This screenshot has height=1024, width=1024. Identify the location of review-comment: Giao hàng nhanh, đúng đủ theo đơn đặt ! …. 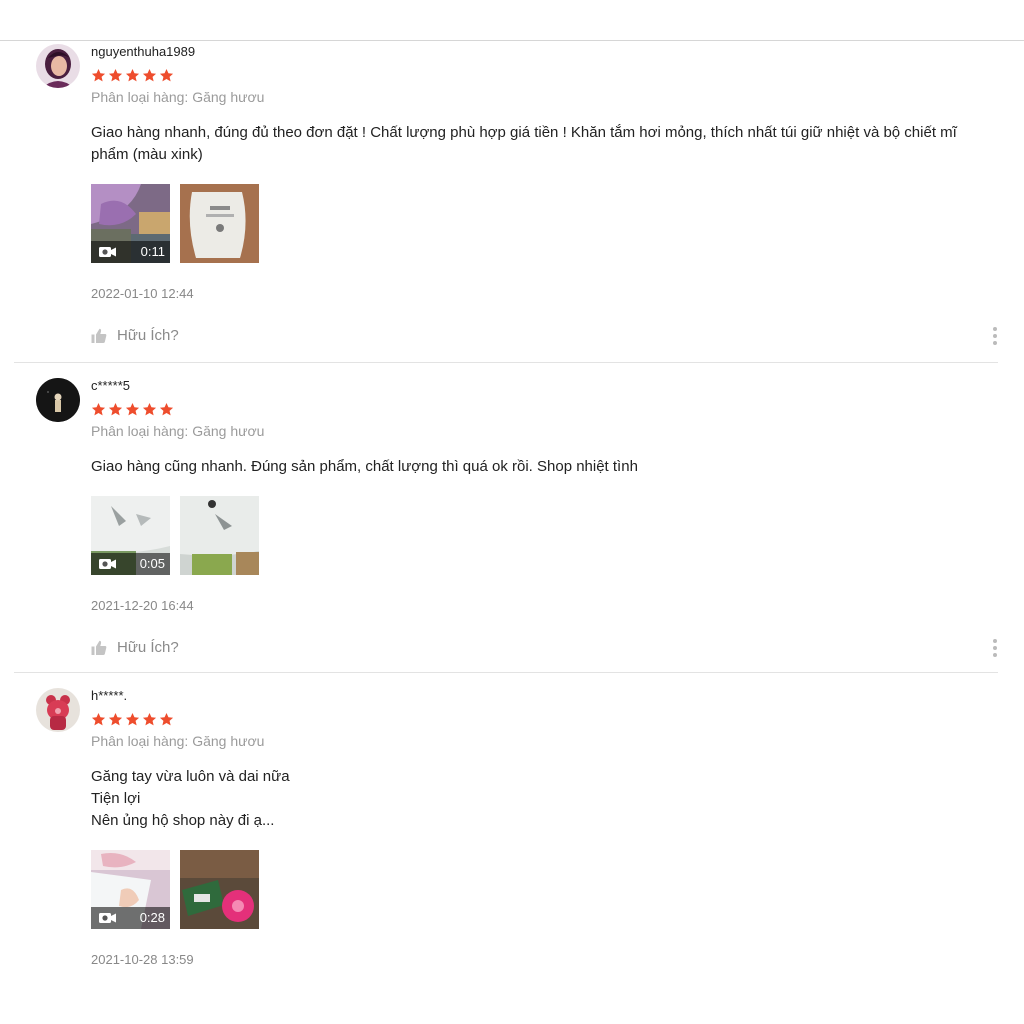
(541, 144).